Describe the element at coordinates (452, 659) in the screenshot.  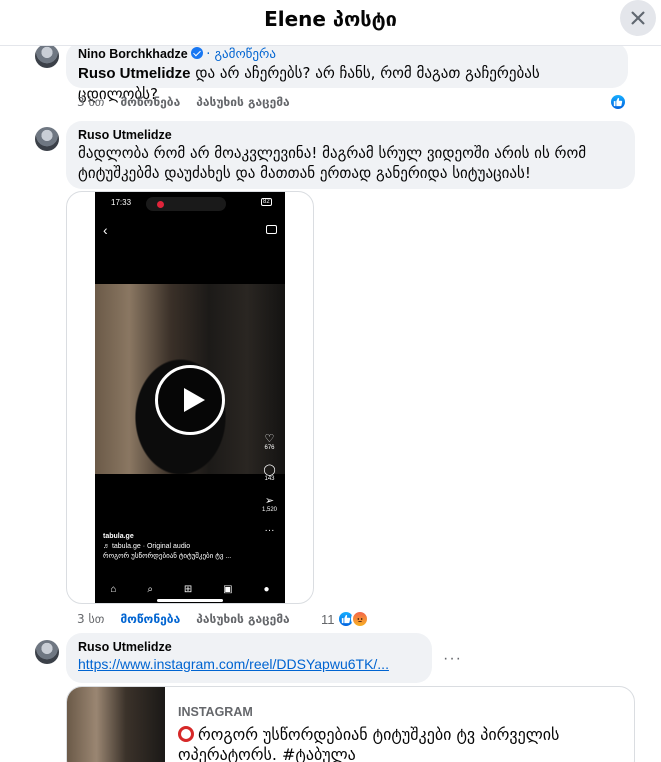
I see `more-options-button: ···` at that location.